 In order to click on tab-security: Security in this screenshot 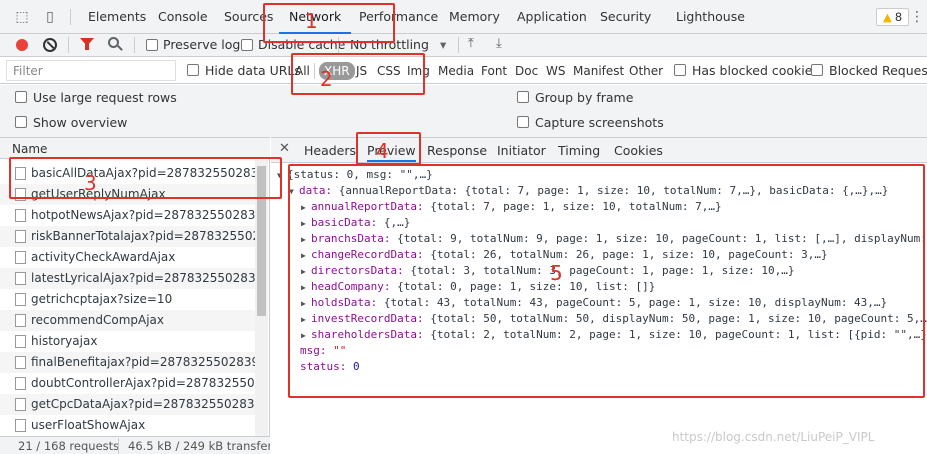, I will do `click(625, 17)`.